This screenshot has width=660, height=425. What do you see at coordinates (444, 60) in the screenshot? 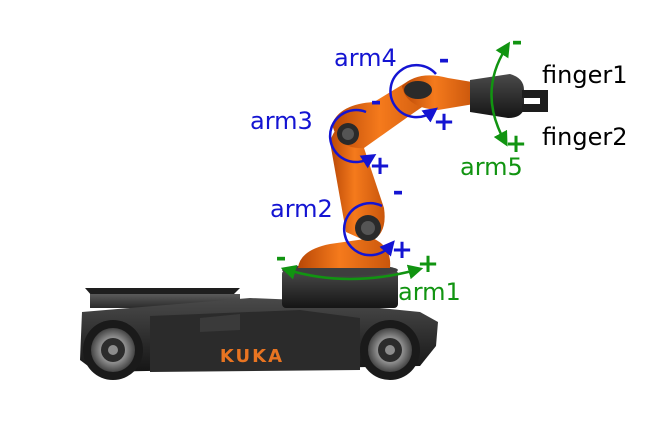
I see `arm4-minus: -` at bounding box center [444, 60].